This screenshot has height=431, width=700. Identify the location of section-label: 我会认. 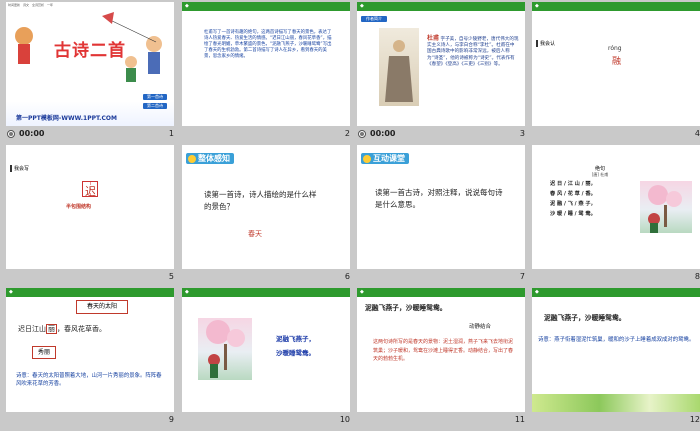
(547, 43).